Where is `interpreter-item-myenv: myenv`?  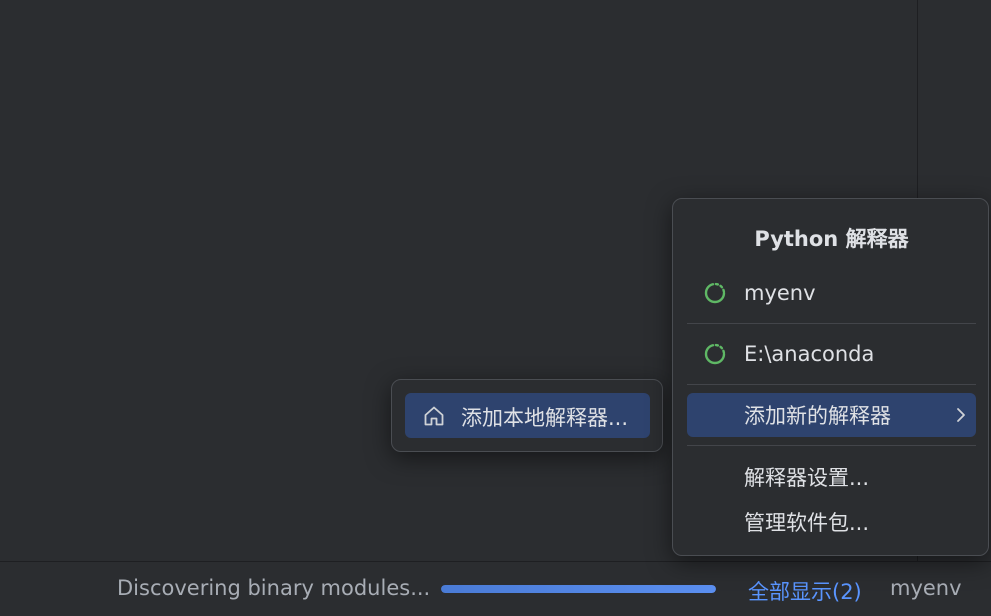 interpreter-item-myenv: myenv is located at coordinates (831, 293).